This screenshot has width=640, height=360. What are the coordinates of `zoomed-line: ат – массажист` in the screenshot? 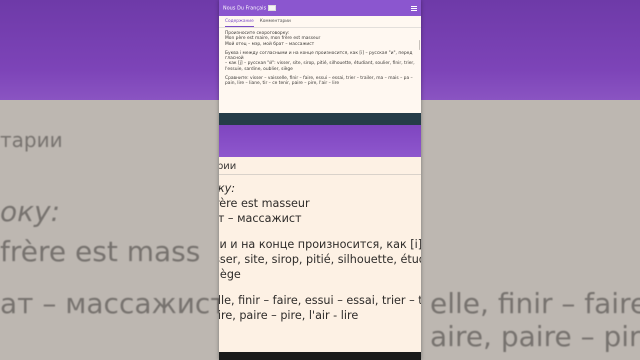 It's located at (260, 218).